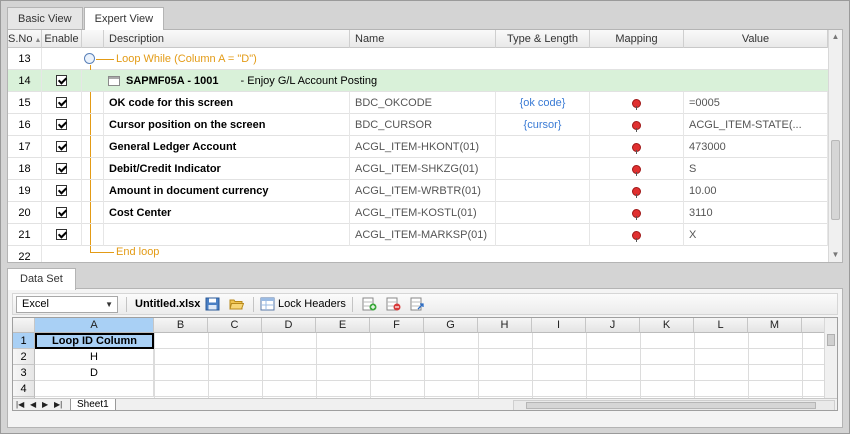 This screenshot has height=434, width=850. I want to click on lock-headers-button: Lock Headers, so click(312, 304).